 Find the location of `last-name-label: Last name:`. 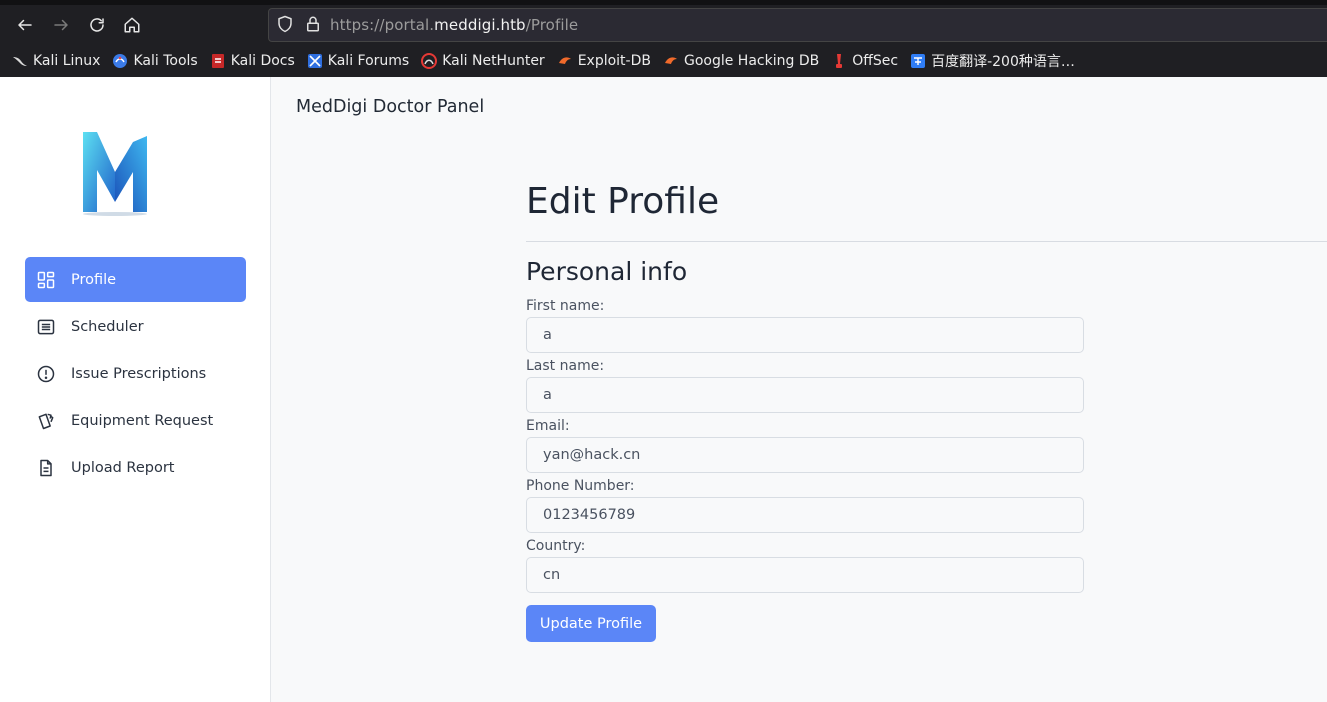

last-name-label: Last name: is located at coordinates (565, 366).